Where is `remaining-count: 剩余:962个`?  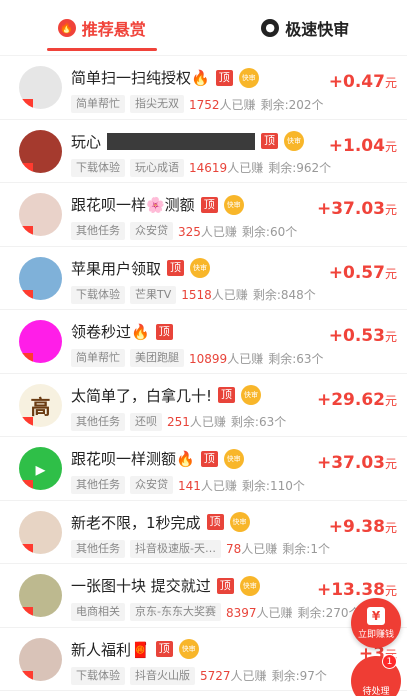 remaining-count: 剩余:962个 is located at coordinates (300, 168).